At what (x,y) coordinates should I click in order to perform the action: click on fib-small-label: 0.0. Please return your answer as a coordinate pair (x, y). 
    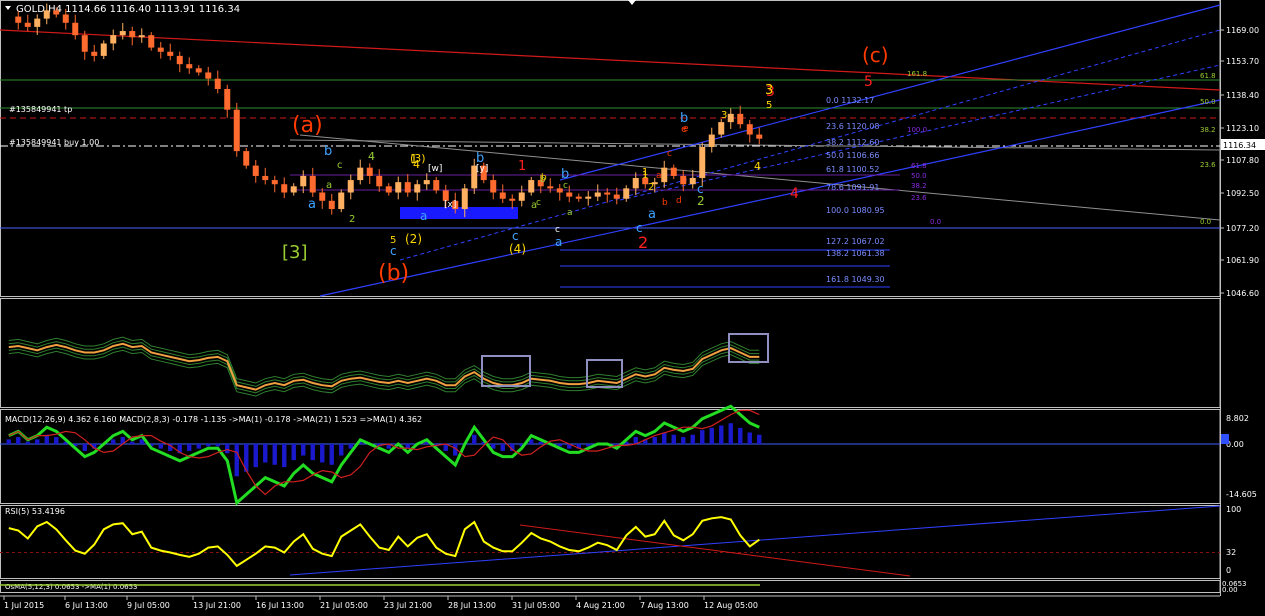
    Looking at the image, I should click on (935, 222).